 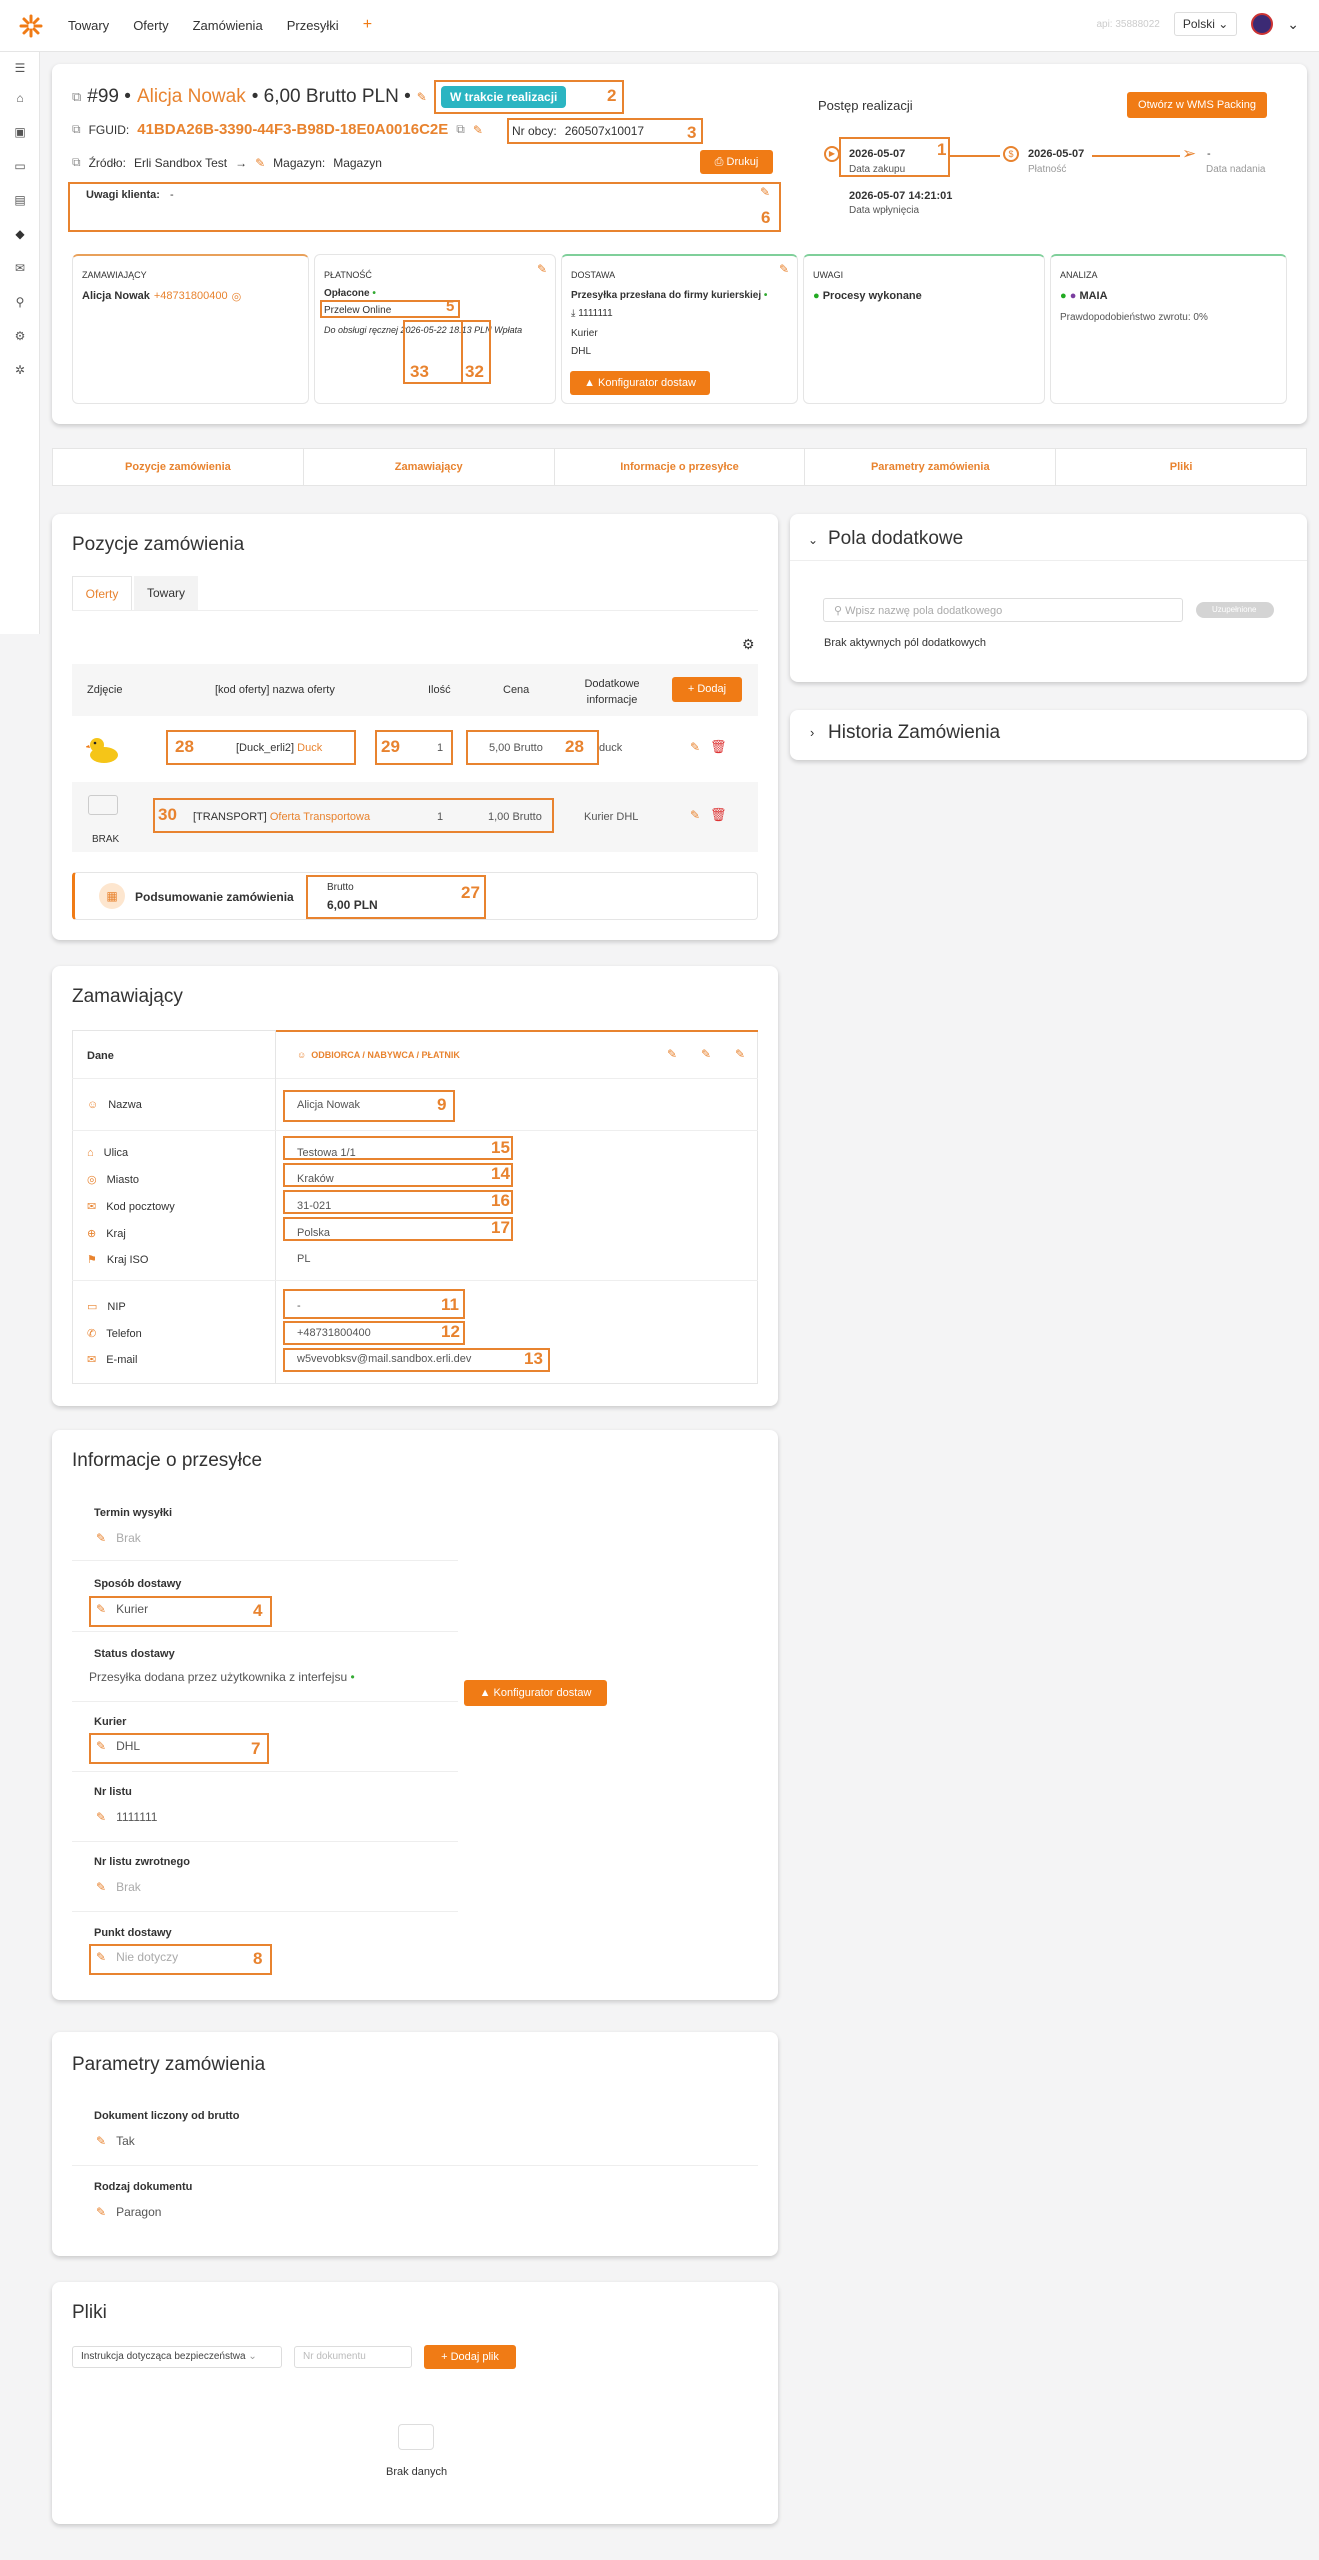 What do you see at coordinates (191, 97) in the screenshot?
I see `customer-name: Alicja Nowak` at bounding box center [191, 97].